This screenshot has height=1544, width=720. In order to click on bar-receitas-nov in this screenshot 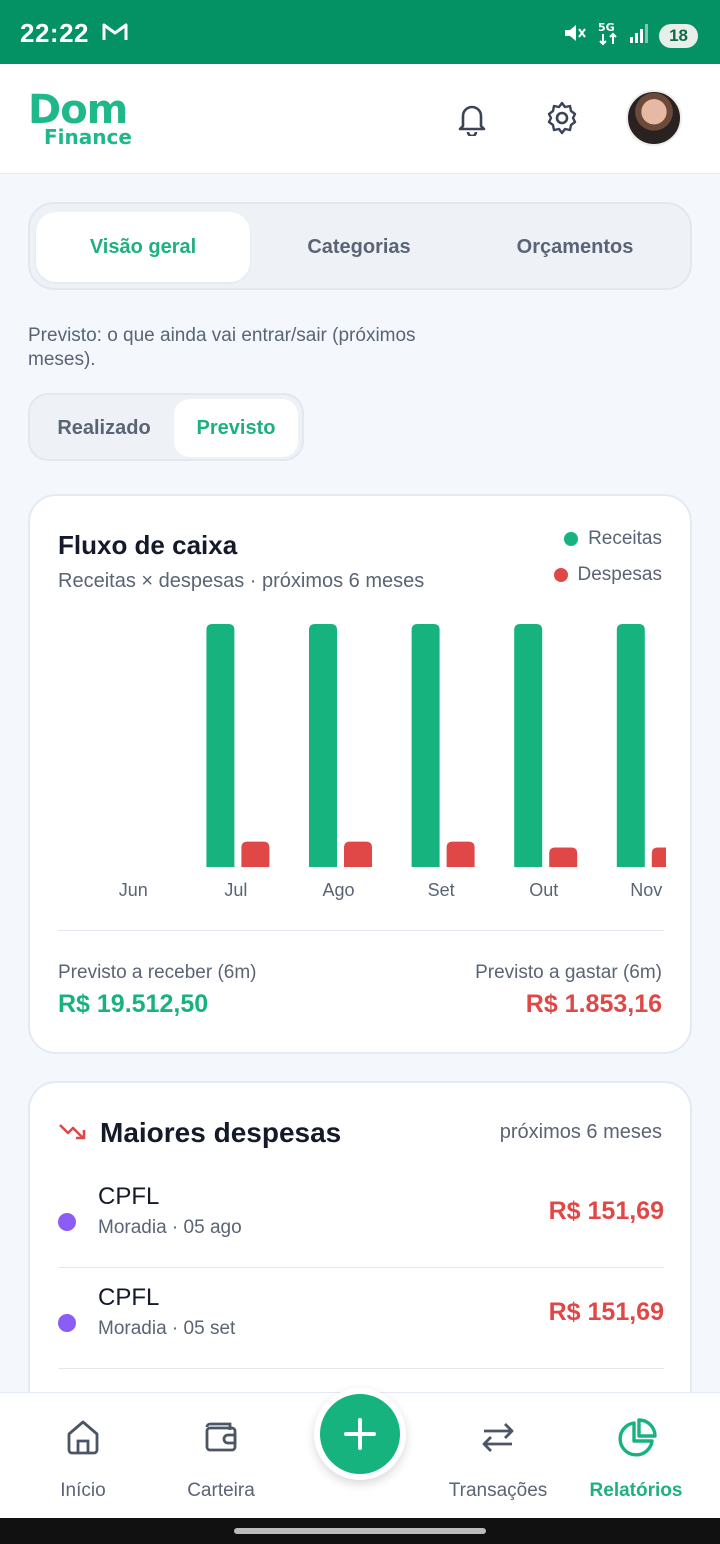, I will do `click(630, 745)`.